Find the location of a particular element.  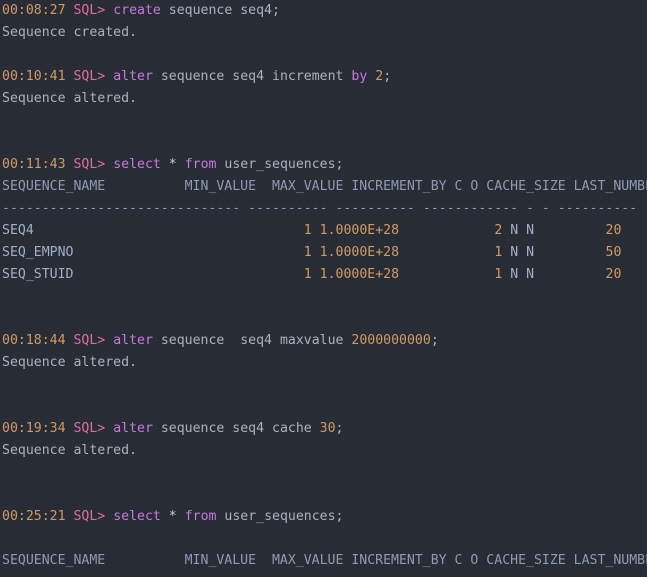

token-table1-row-seq-stuid-4: 1.0000E+28 is located at coordinates (359, 274).